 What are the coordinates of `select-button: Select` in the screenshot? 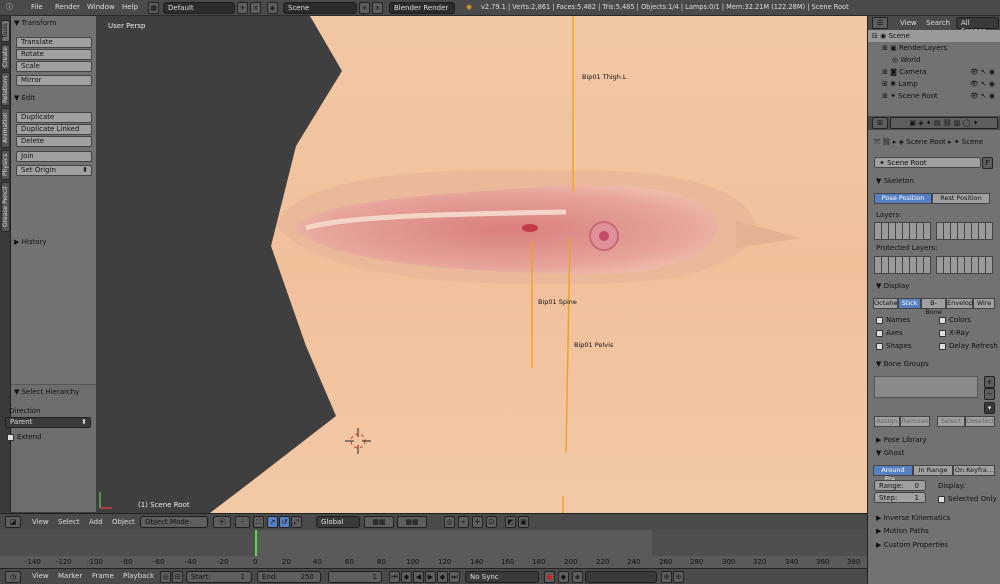 It's located at (951, 421).